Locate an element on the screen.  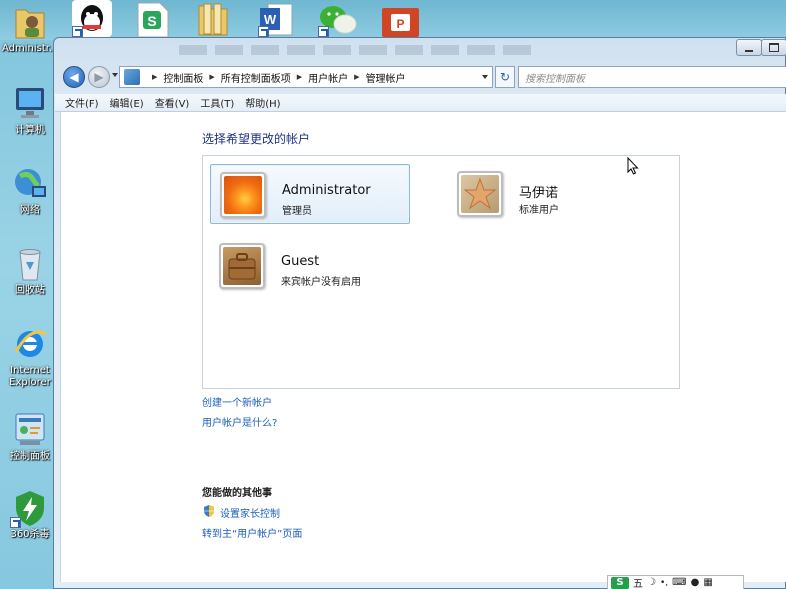
address-bar: ▶ 控制面板 ▶ 所有控制面板项 ▶ 用户帐户 ▶ 管理帐户 is located at coordinates (306, 77).